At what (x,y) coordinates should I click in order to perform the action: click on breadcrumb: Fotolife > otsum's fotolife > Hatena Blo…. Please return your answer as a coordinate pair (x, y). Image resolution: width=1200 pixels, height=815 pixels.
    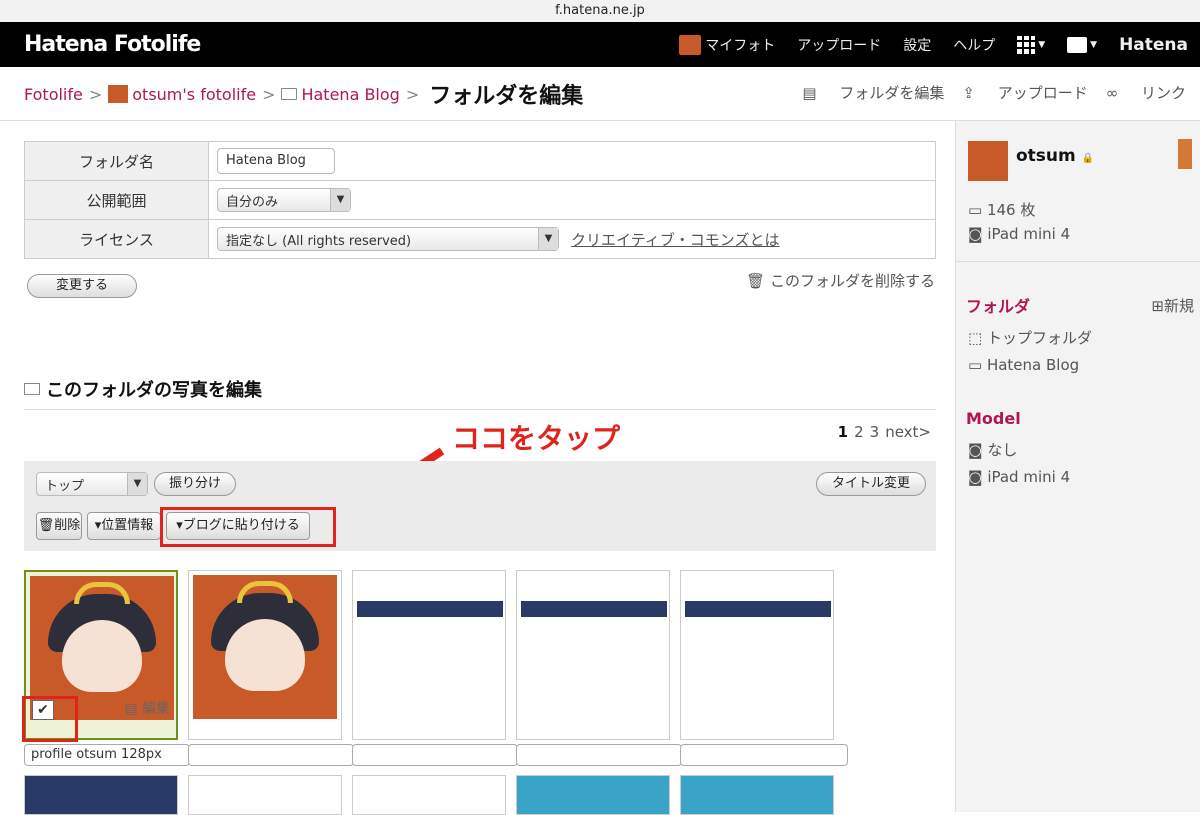
    Looking at the image, I should click on (303, 94).